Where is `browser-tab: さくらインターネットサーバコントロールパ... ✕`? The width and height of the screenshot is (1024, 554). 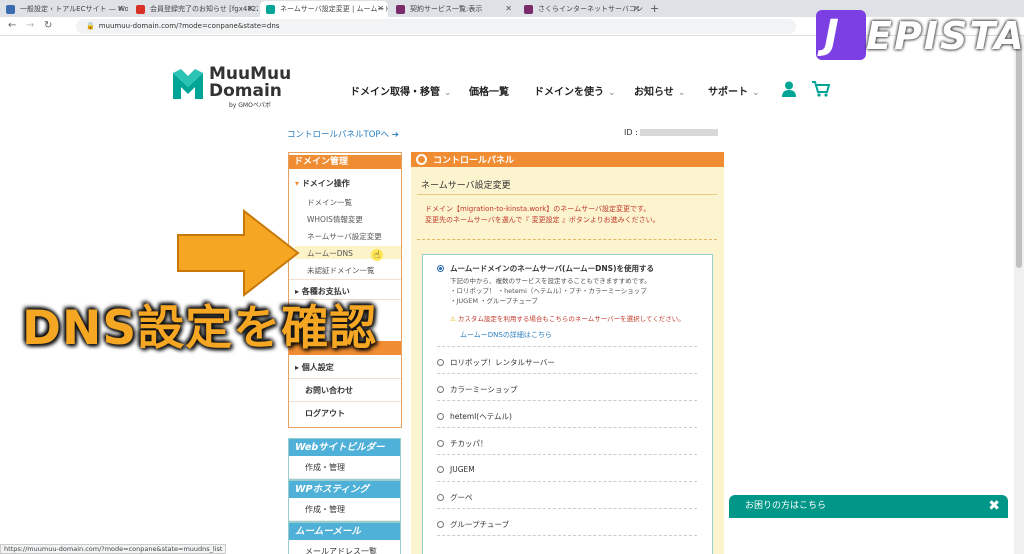 browser-tab: さくらインターネットサーバコントロールパ... ✕ is located at coordinates (581, 9).